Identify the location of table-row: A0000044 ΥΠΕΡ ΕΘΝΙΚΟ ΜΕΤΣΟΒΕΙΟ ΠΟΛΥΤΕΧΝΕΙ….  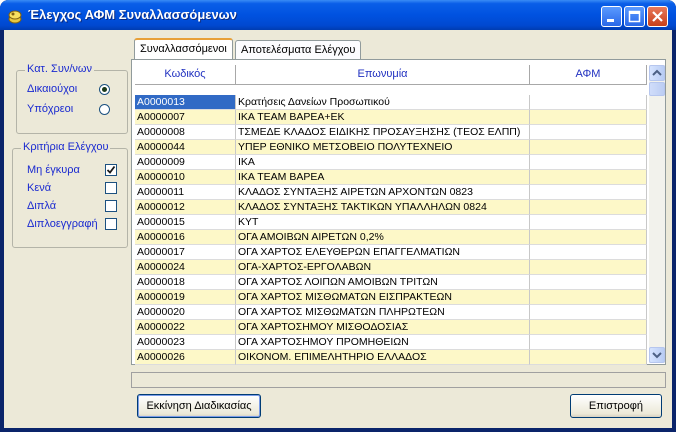
(391, 147).